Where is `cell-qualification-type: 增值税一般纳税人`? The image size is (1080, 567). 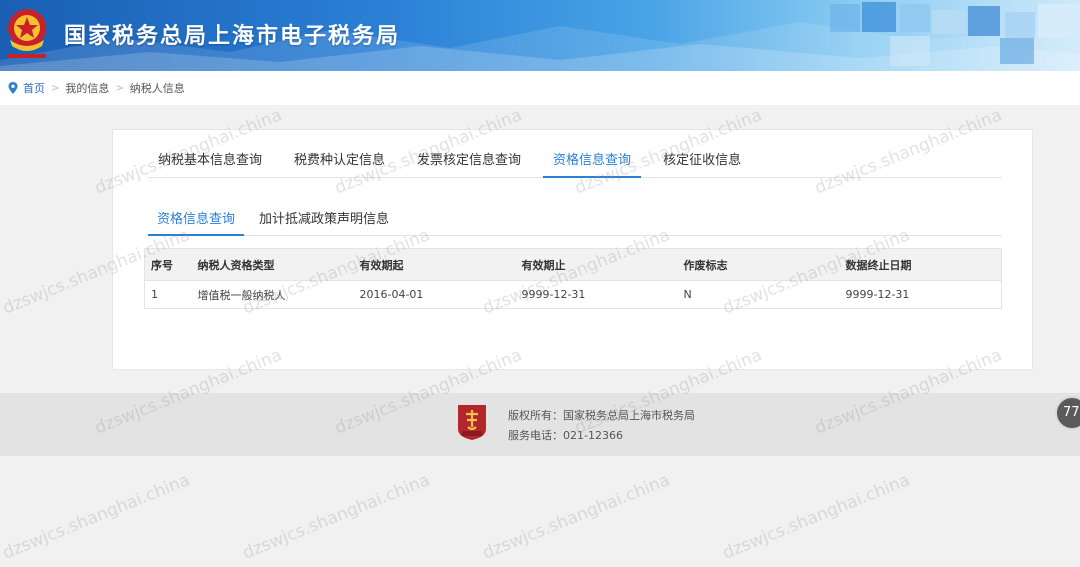
cell-qualification-type: 增值税一般纳税人 is located at coordinates (272, 294).